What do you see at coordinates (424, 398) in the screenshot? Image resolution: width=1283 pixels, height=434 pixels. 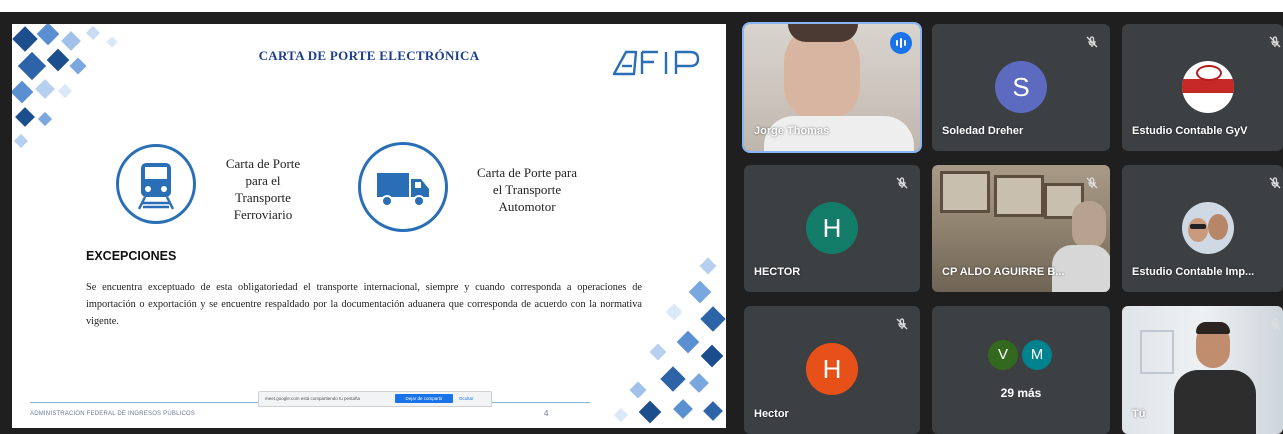 I see `stop-sharing-button: Dejar de compartir` at bounding box center [424, 398].